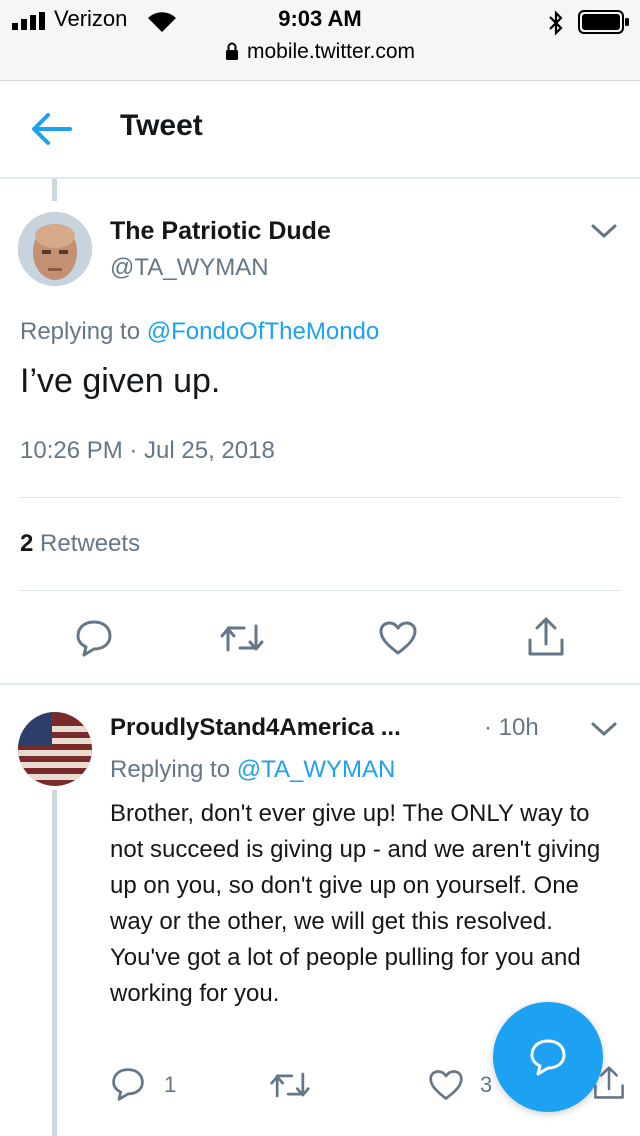 This screenshot has width=640, height=1136. I want to click on address-bar: mobile.twitter.com, so click(320, 52).